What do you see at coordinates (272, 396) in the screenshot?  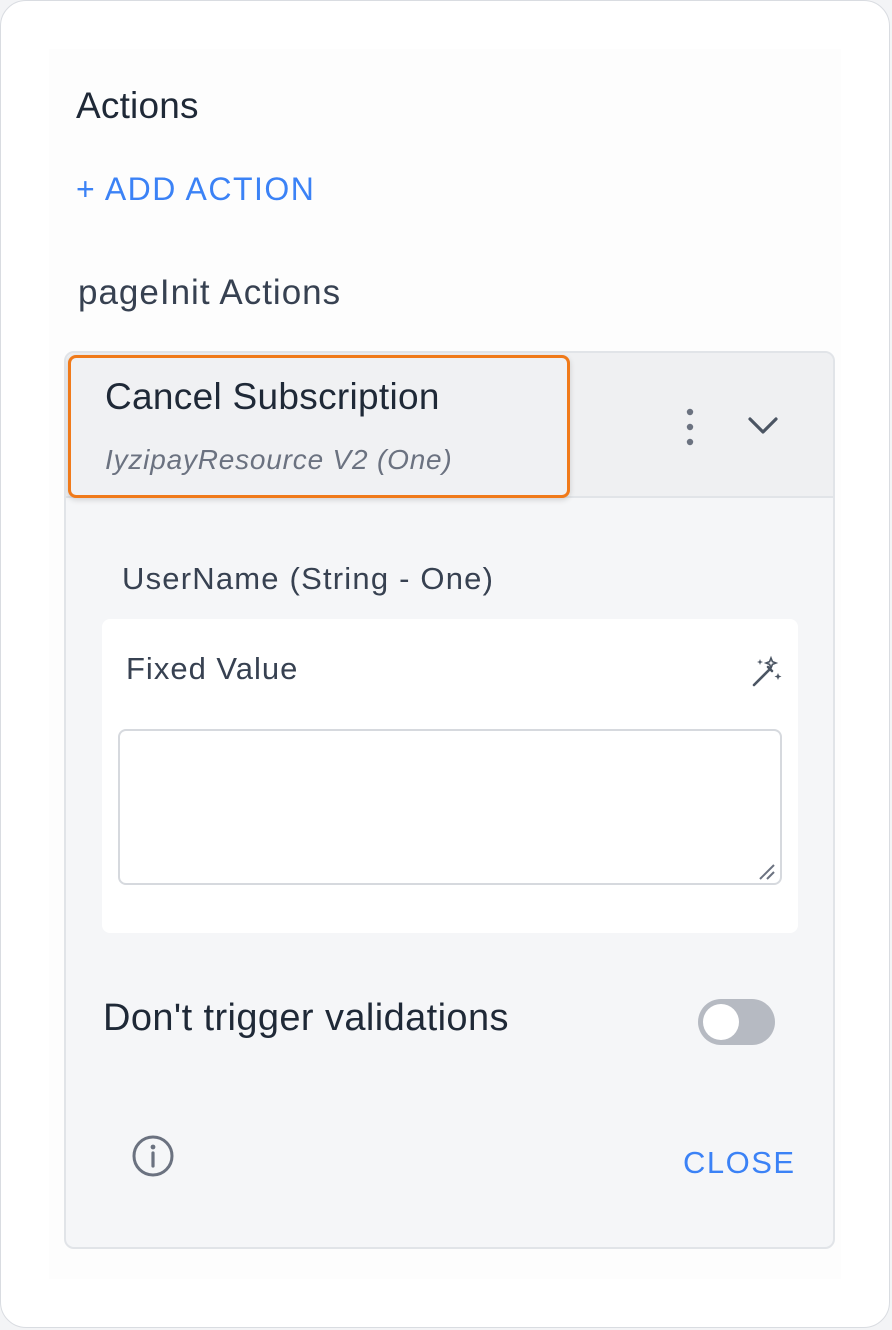 I see `action-name: Cancel Subscription` at bounding box center [272, 396].